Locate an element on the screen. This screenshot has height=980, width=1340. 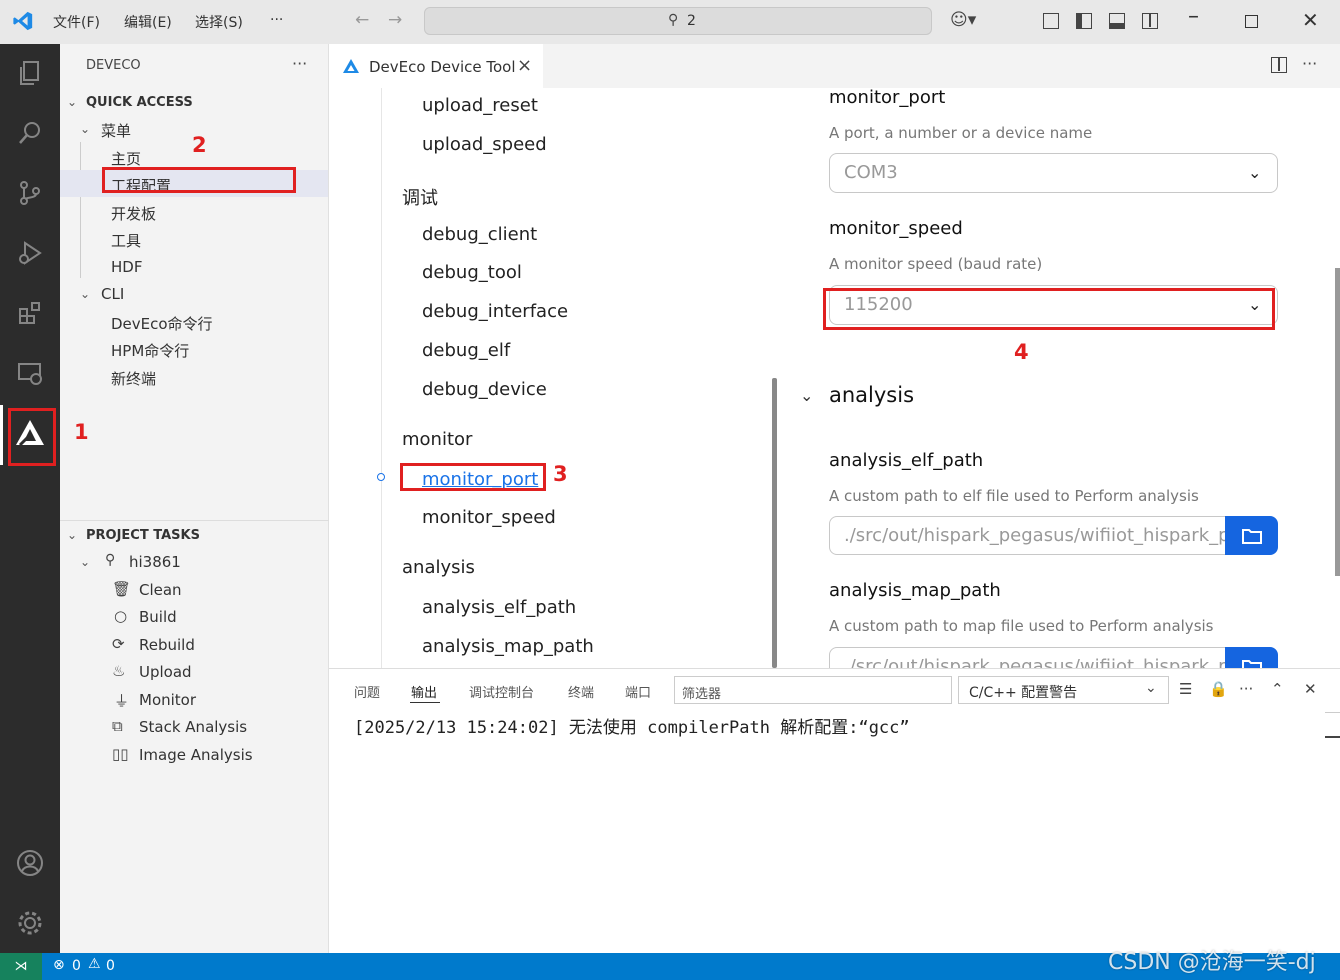
maximize-icon is located at coordinates (1251, 21).